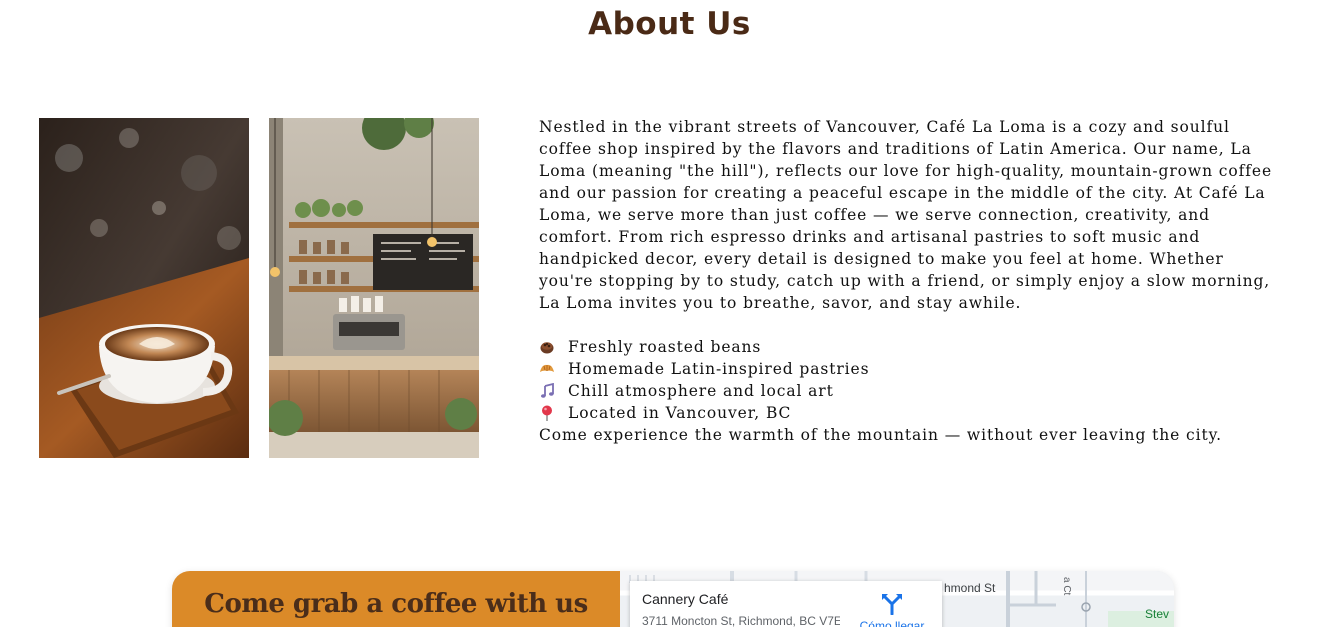 The width and height of the screenshot is (1339, 627). I want to click on directions-button: Cómo llegar, so click(892, 610).